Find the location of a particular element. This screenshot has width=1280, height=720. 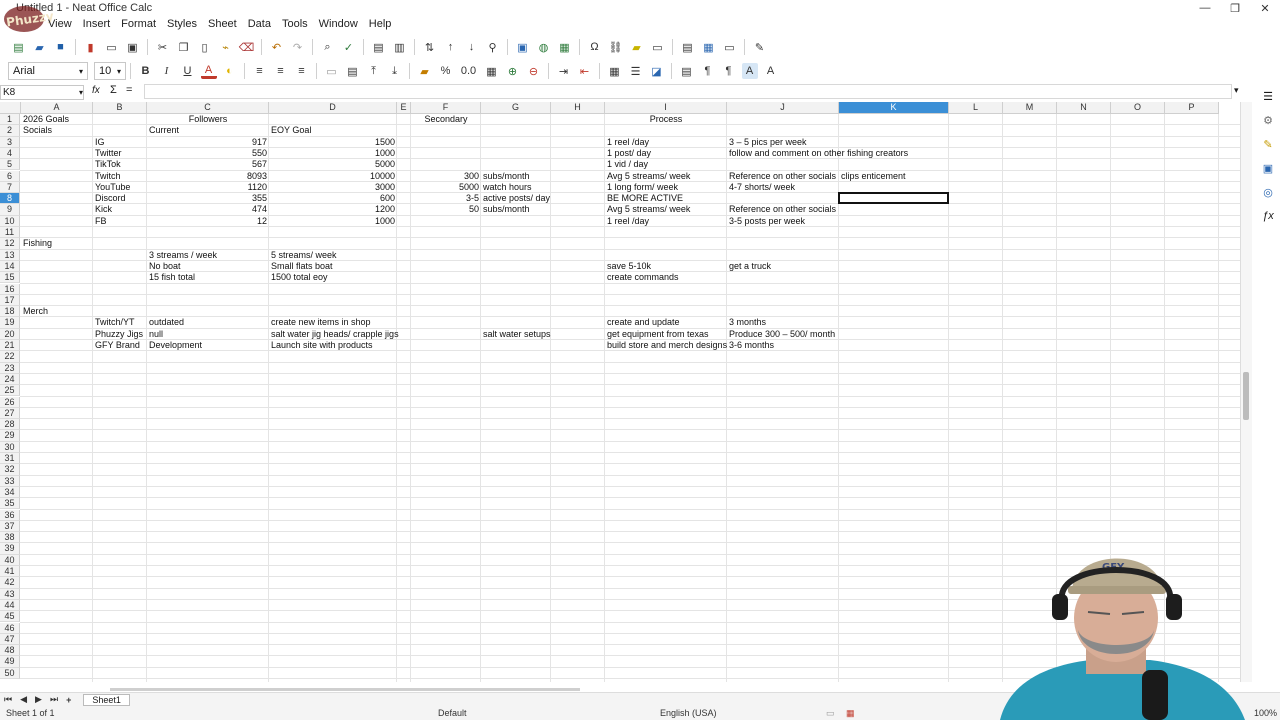

last-sheet-icon: ⏭ is located at coordinates (54, 699).